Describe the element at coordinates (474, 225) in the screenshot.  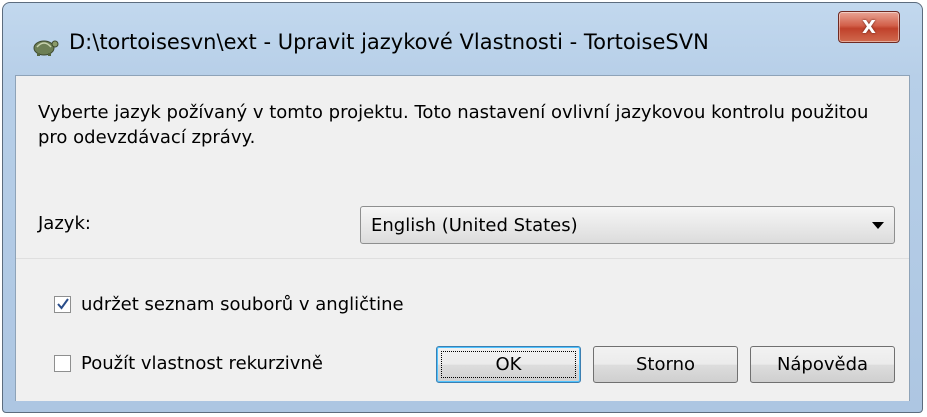
I see `language-dropdown-value: English (United States)` at that location.